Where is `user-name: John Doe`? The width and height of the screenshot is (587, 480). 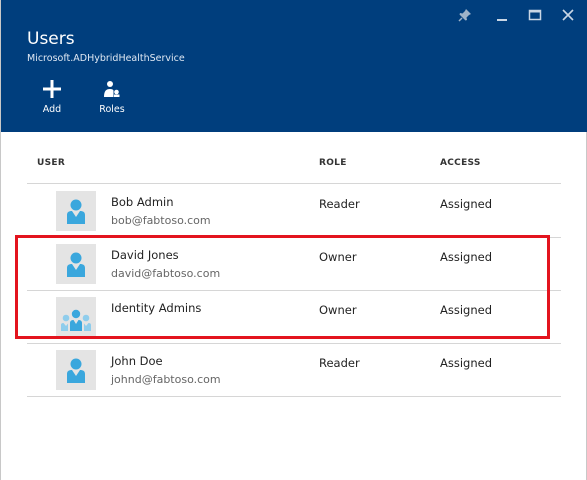
user-name: John Doe is located at coordinates (137, 361).